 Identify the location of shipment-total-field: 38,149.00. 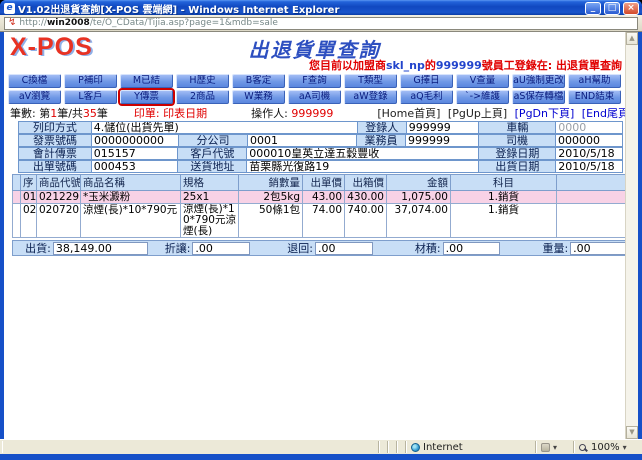
(100, 248).